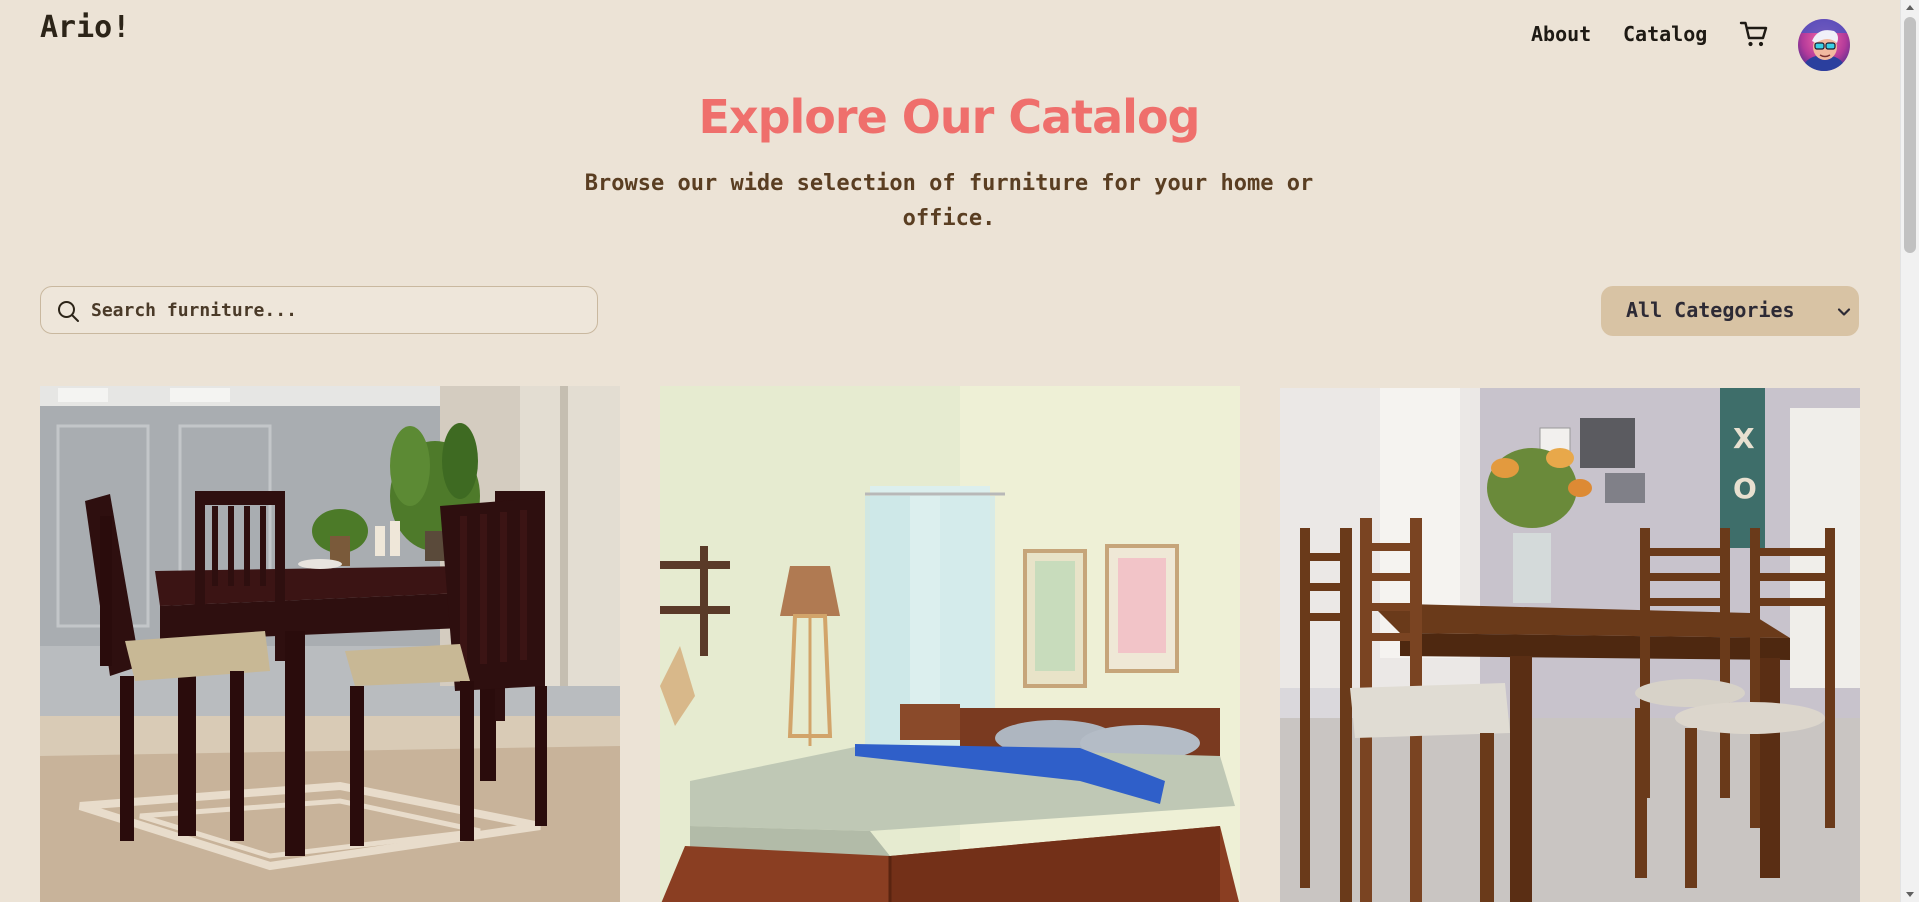 The height and width of the screenshot is (902, 1919). What do you see at coordinates (85, 27) in the screenshot?
I see `brand-logo: Ario!` at bounding box center [85, 27].